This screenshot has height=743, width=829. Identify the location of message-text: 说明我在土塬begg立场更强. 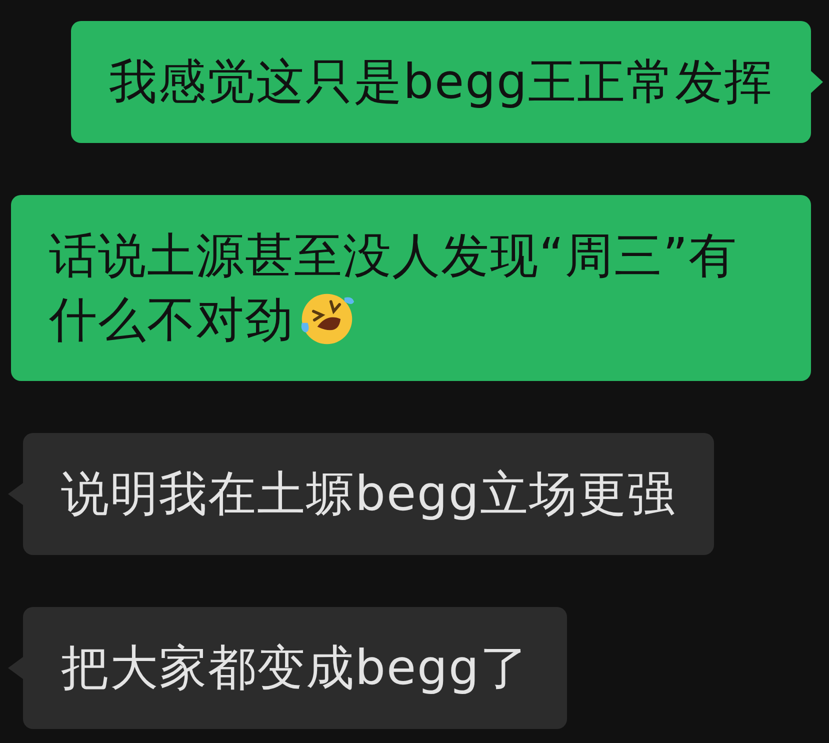
(368, 494).